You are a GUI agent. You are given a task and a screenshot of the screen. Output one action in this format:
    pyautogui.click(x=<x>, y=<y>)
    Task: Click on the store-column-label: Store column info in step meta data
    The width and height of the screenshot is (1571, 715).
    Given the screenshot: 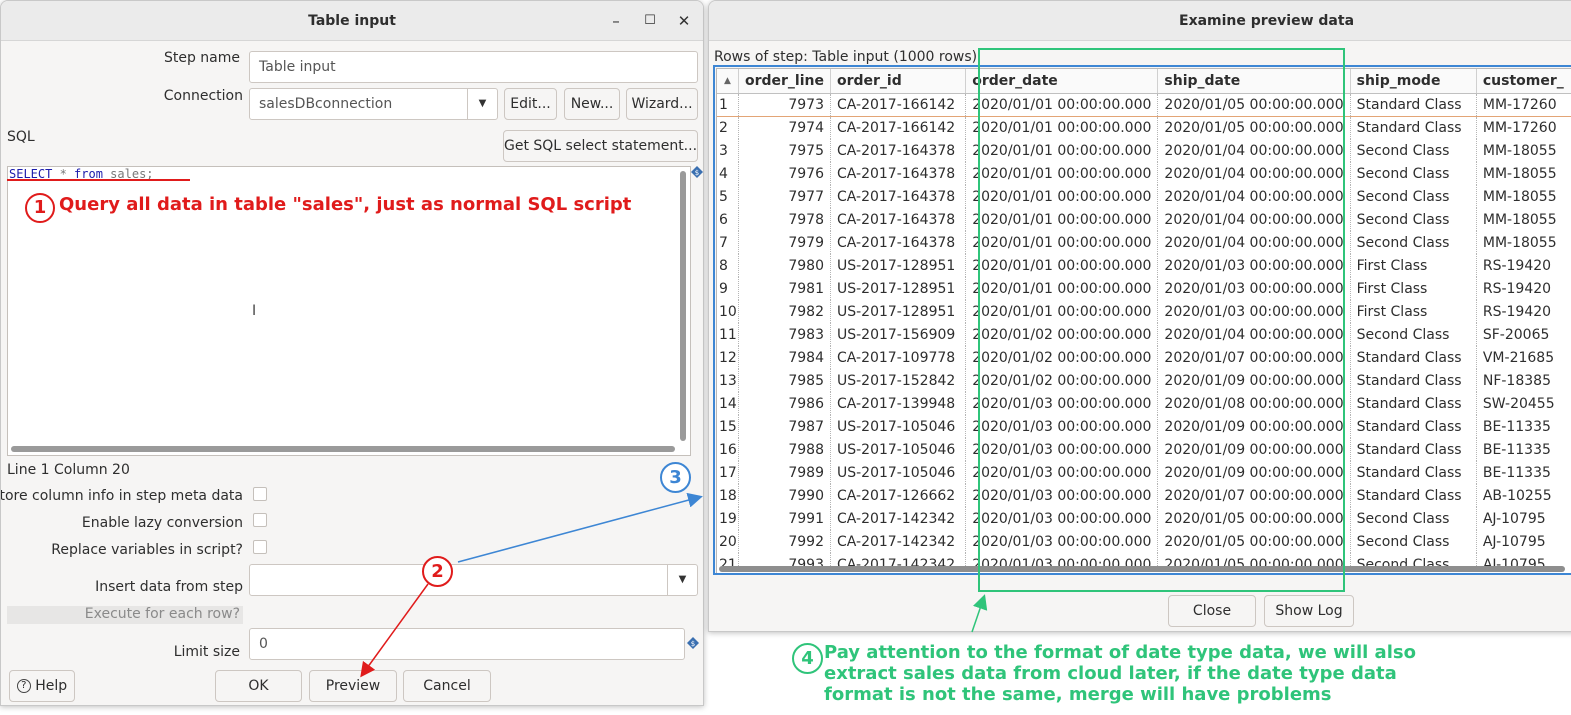 What is the action you would take?
    pyautogui.click(x=121, y=496)
    